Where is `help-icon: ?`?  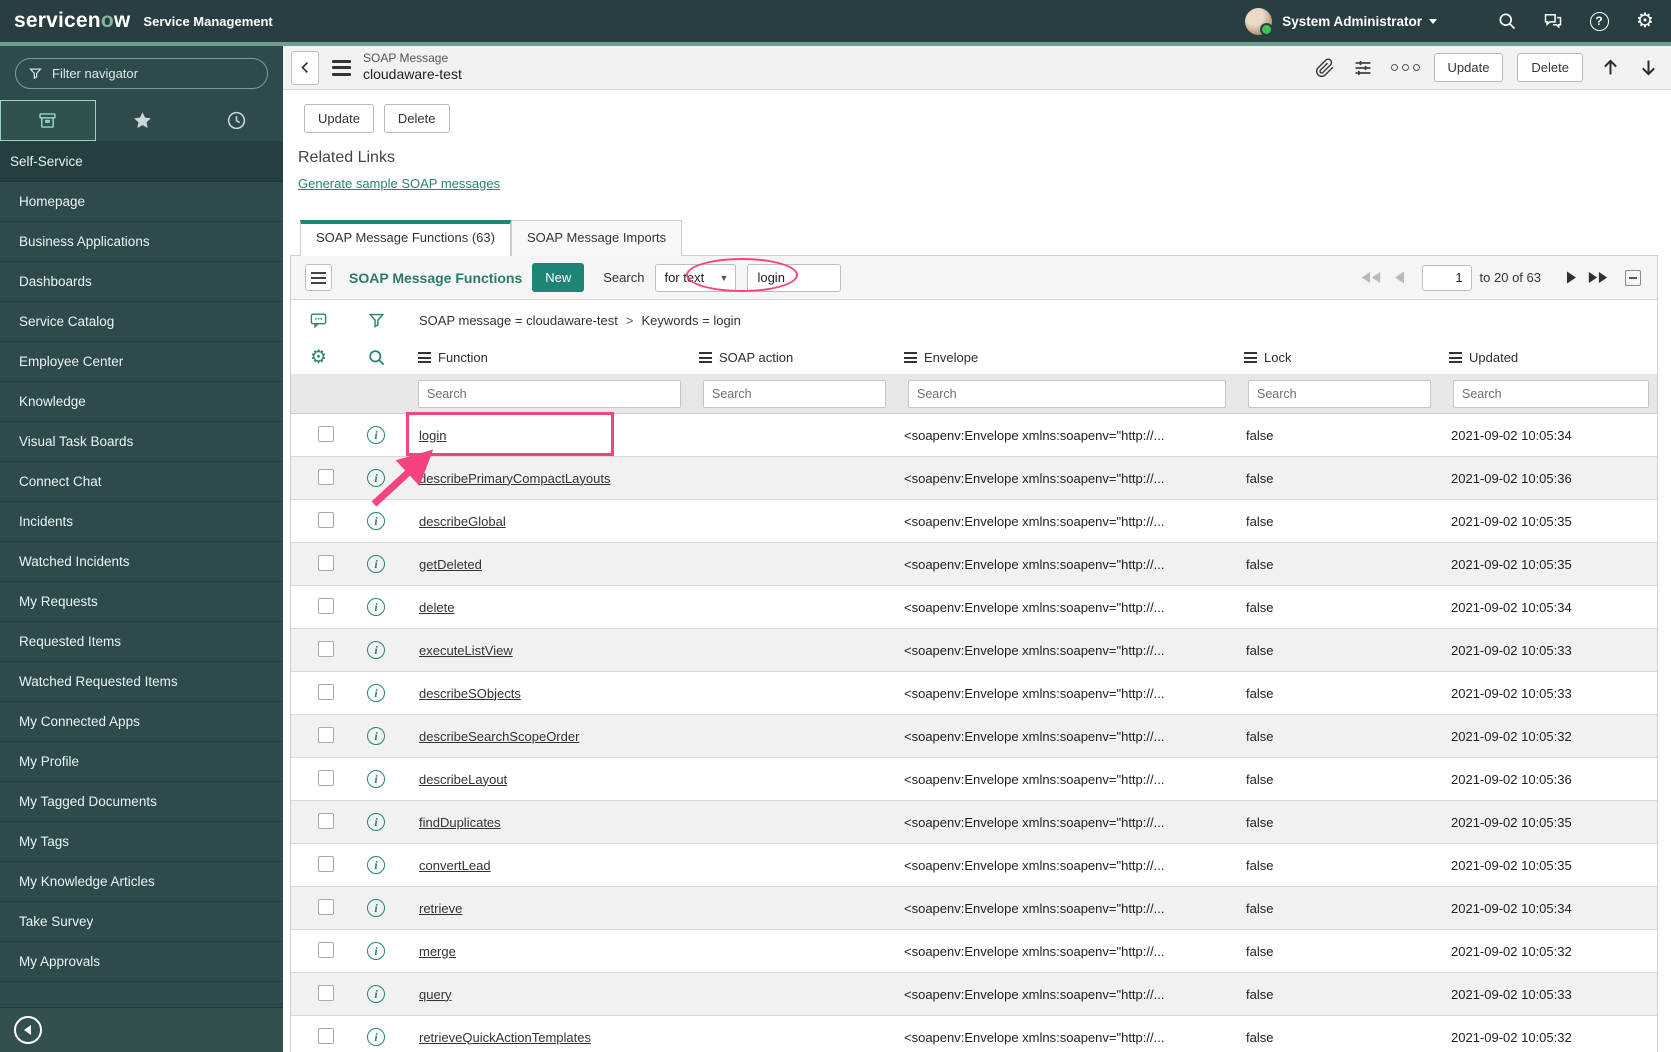 help-icon: ? is located at coordinates (1599, 21).